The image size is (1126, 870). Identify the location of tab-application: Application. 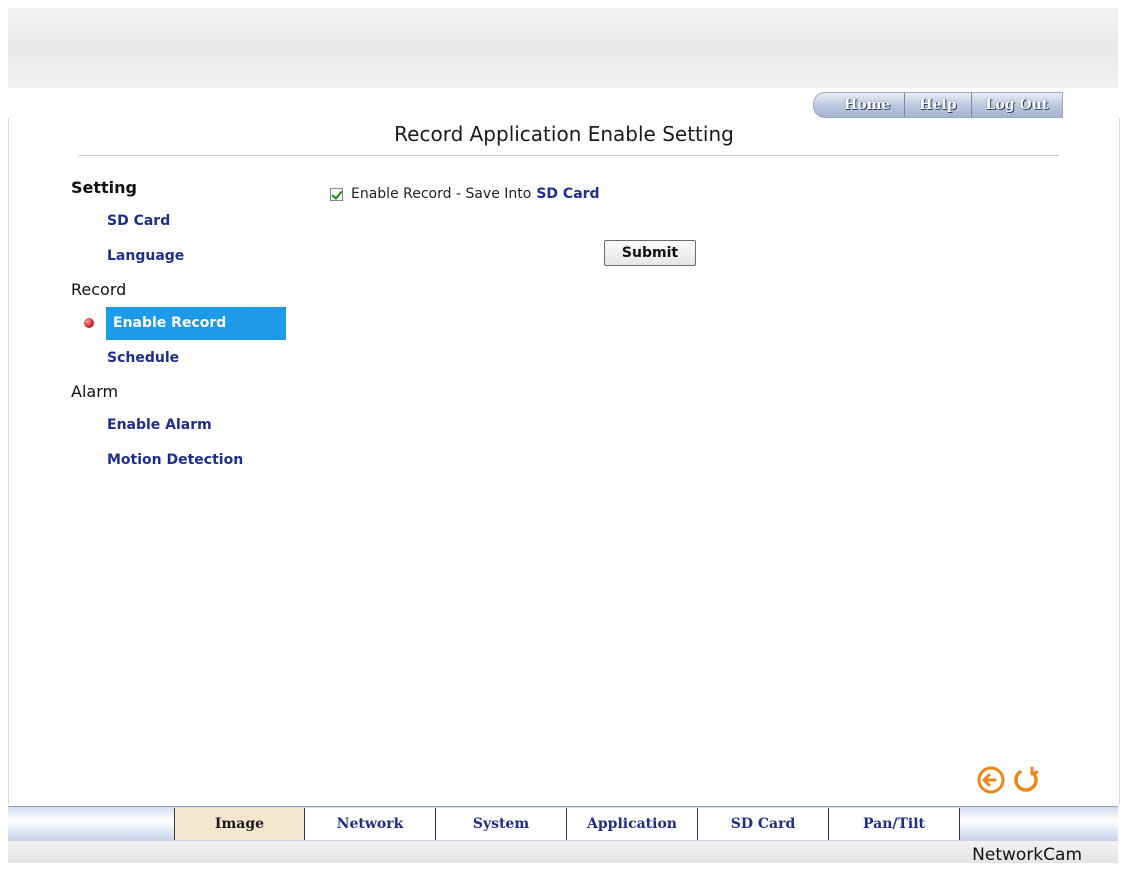
(632, 824).